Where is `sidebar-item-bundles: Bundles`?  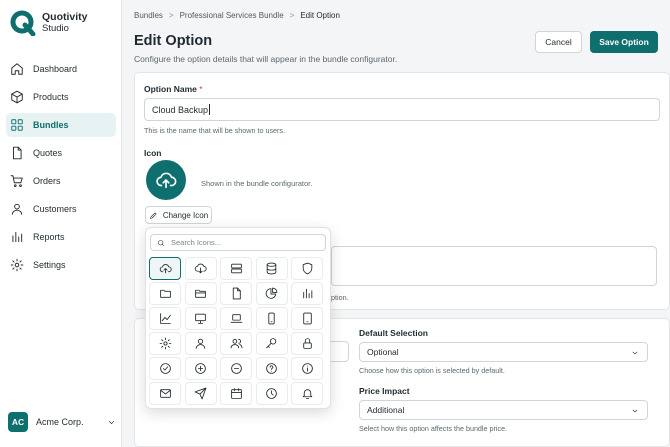 sidebar-item-bundles: Bundles is located at coordinates (61, 125).